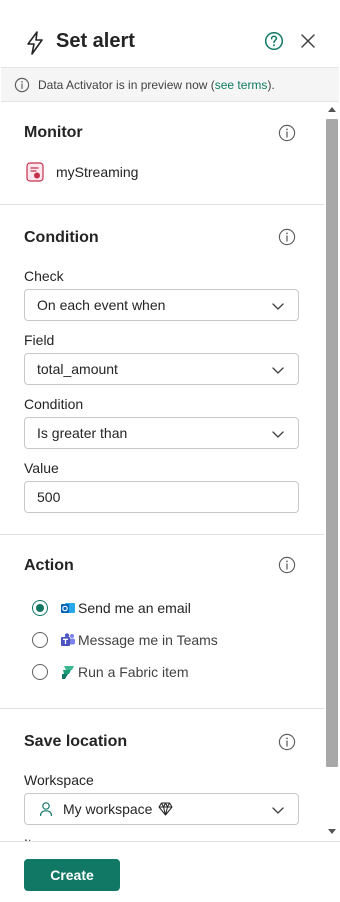 This screenshot has width=340, height=902. What do you see at coordinates (46, 809) in the screenshot?
I see `person-icon` at bounding box center [46, 809].